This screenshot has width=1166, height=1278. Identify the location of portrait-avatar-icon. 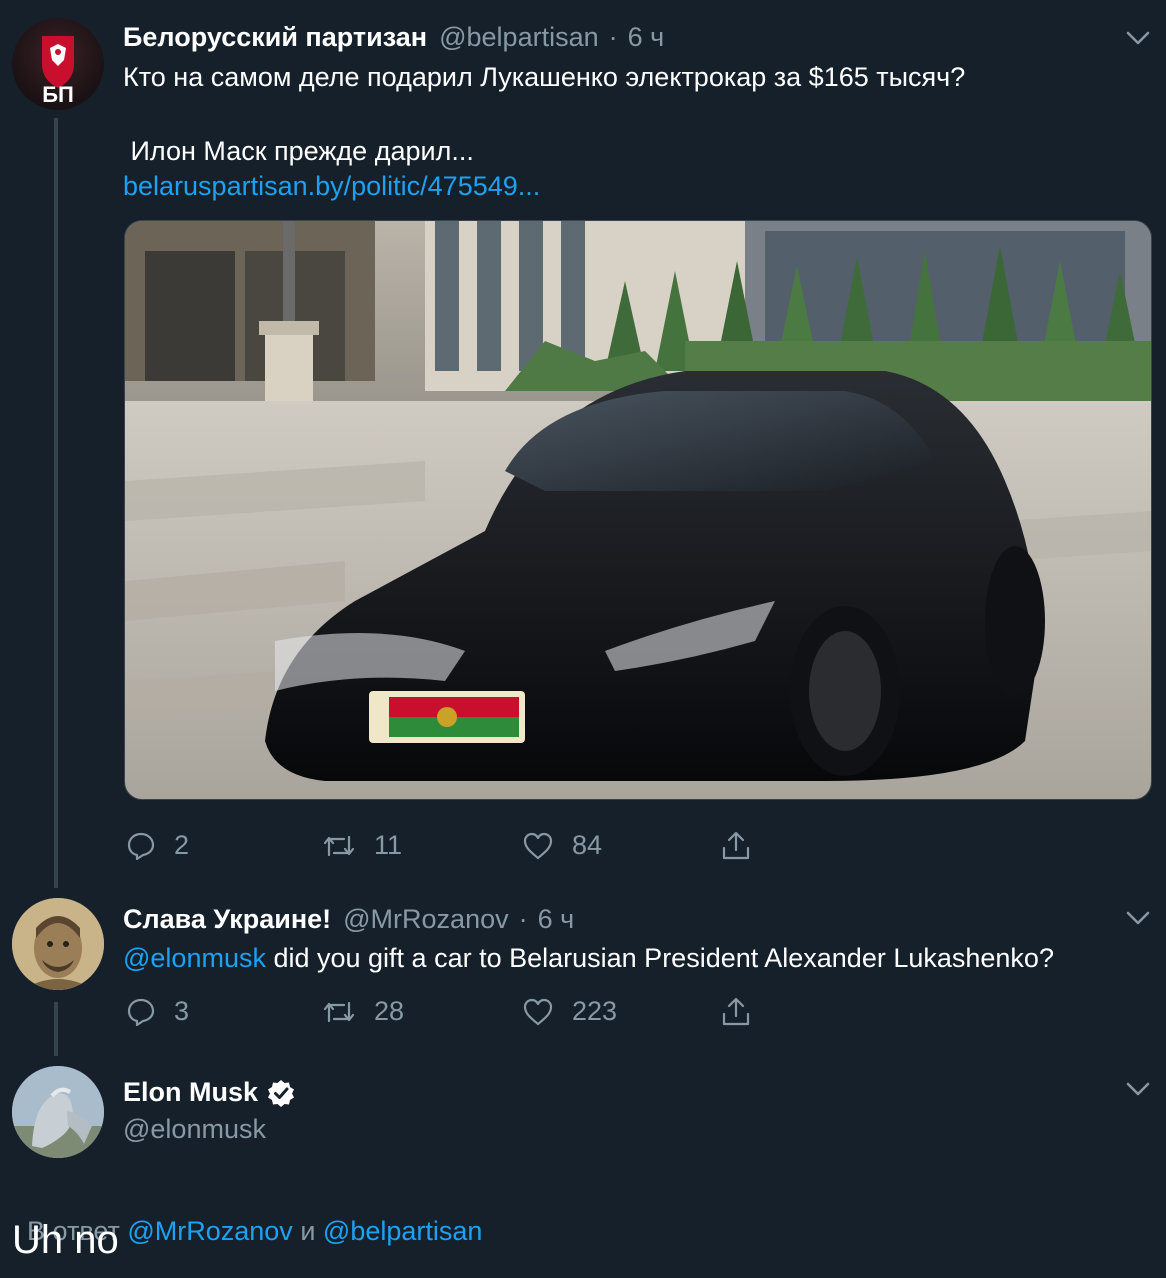
(58, 944).